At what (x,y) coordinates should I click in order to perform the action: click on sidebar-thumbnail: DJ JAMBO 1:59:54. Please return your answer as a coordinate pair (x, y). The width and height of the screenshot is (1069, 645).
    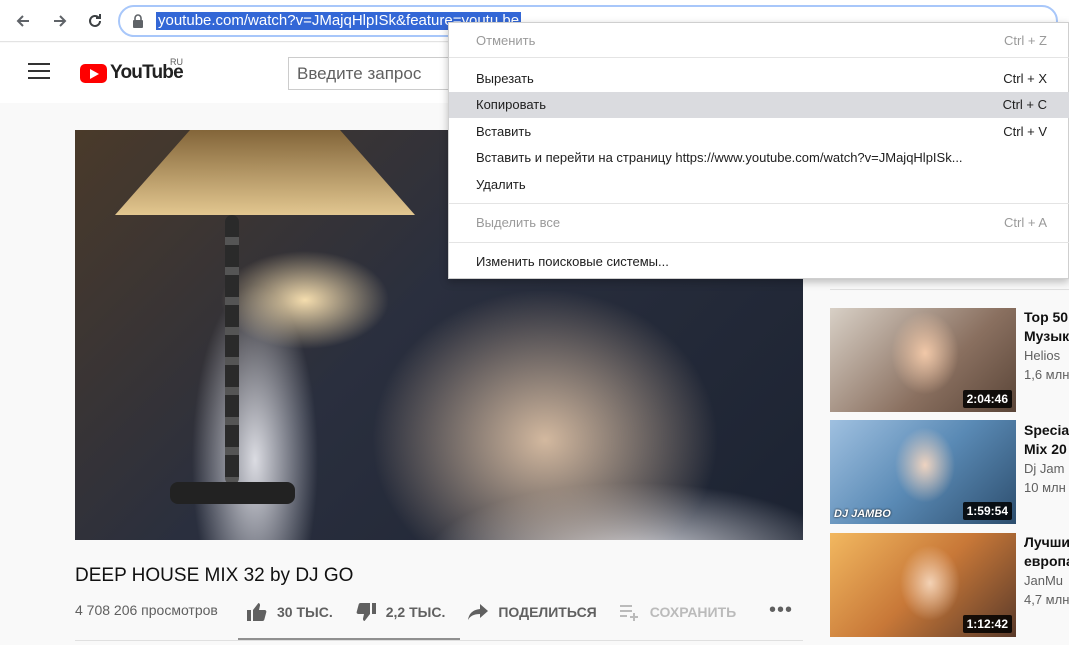
    Looking at the image, I should click on (923, 472).